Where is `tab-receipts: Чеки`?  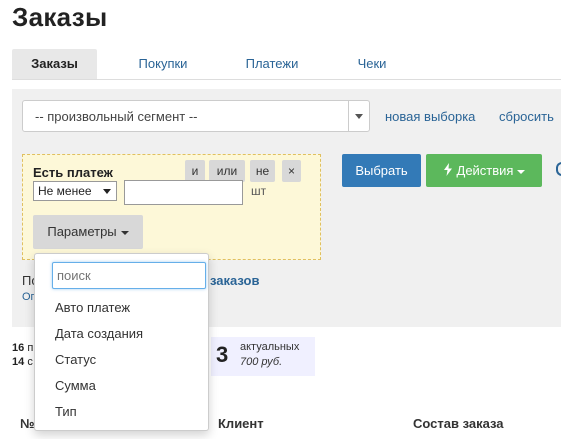
tab-receipts: Чеки is located at coordinates (372, 64).